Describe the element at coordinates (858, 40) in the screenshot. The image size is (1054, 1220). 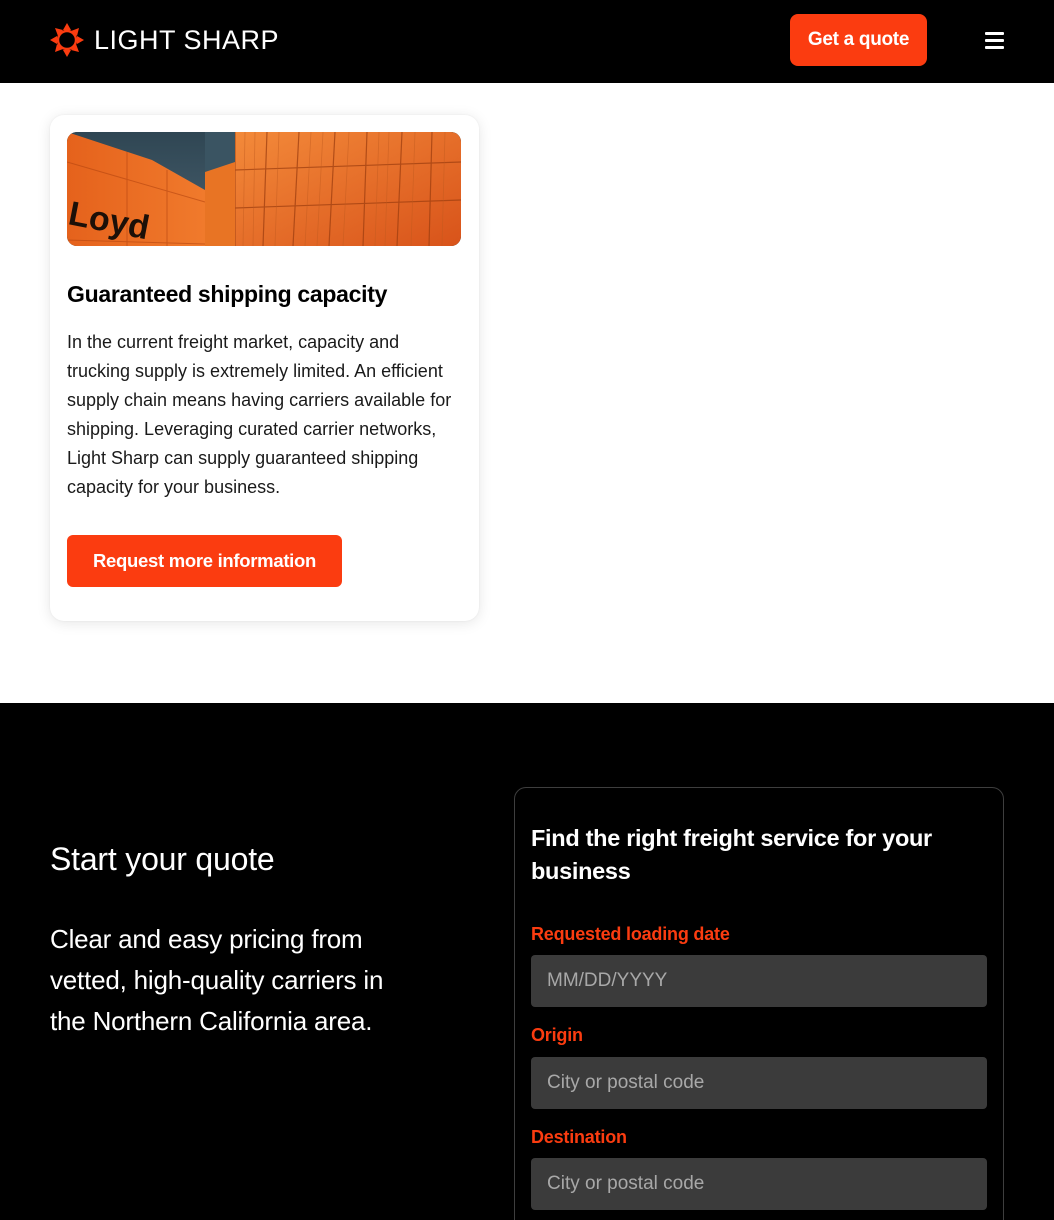
I see `get-a-quote-button: Get a quote` at that location.